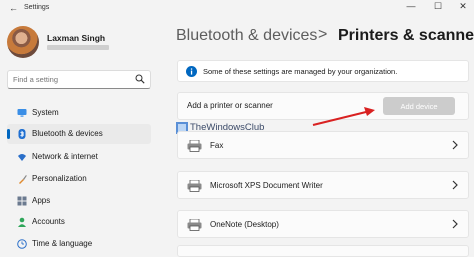  Describe the element at coordinates (79, 113) in the screenshot. I see `sidebar-item-system: System` at that location.